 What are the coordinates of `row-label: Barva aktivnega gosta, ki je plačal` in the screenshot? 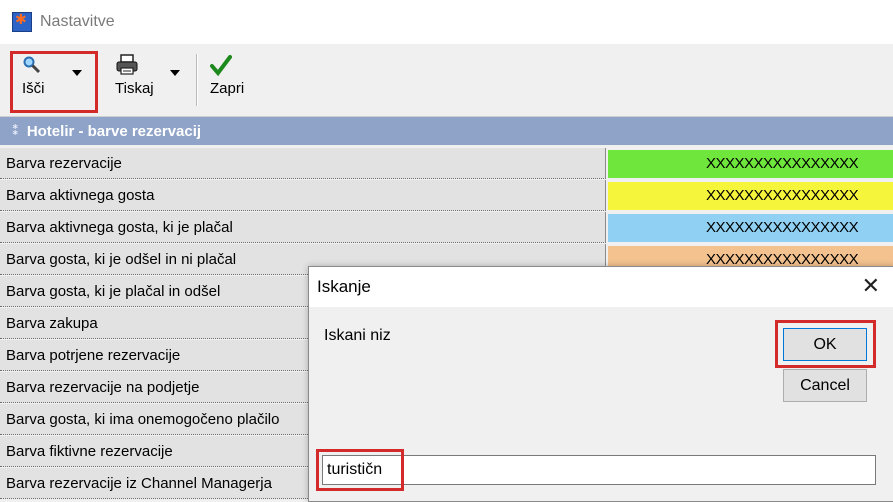 It's located at (303, 227).